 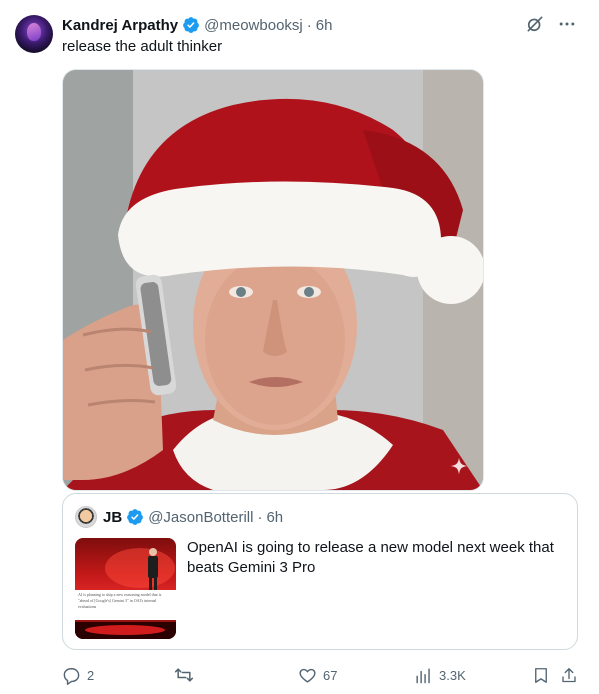 I want to click on author-avatar, so click(x=34, y=34).